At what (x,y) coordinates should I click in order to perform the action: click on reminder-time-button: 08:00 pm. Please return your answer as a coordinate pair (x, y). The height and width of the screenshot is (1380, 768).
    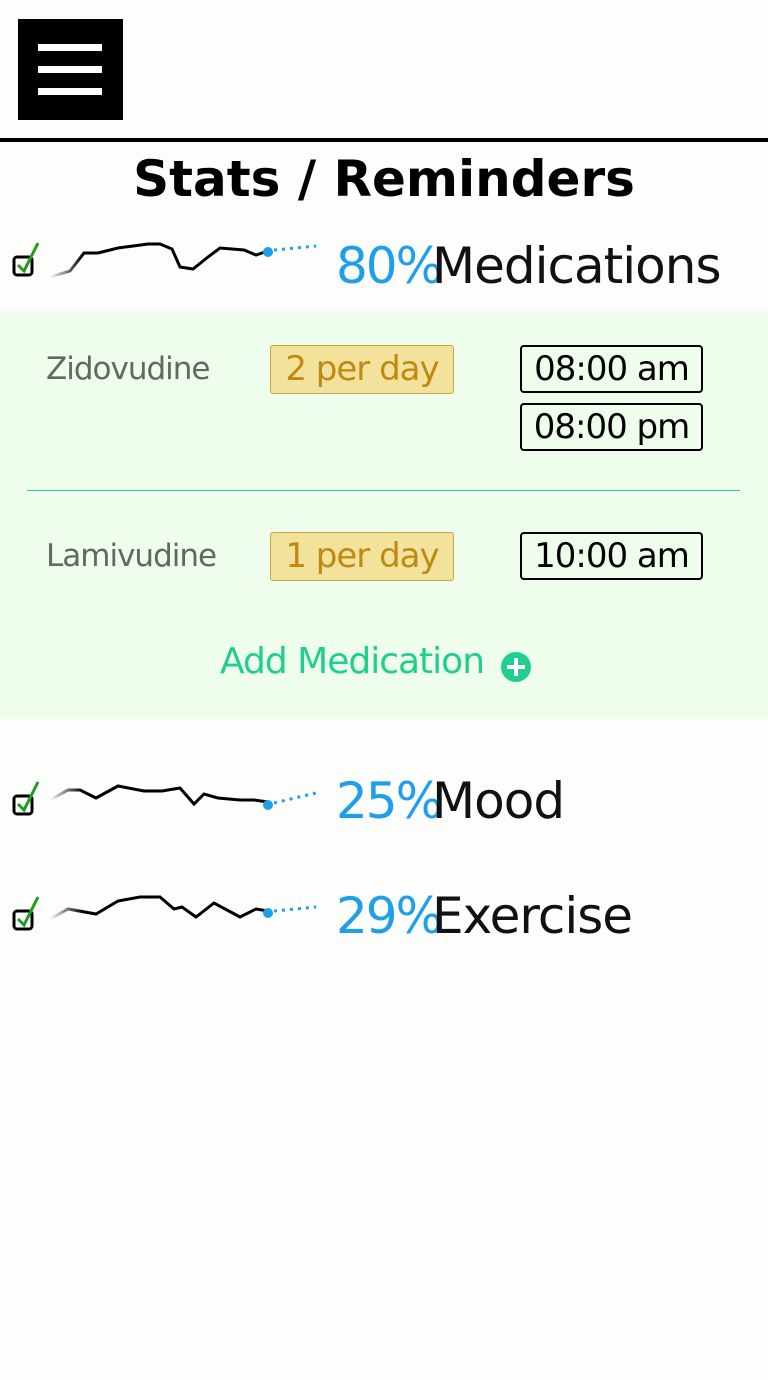
    Looking at the image, I should click on (611, 427).